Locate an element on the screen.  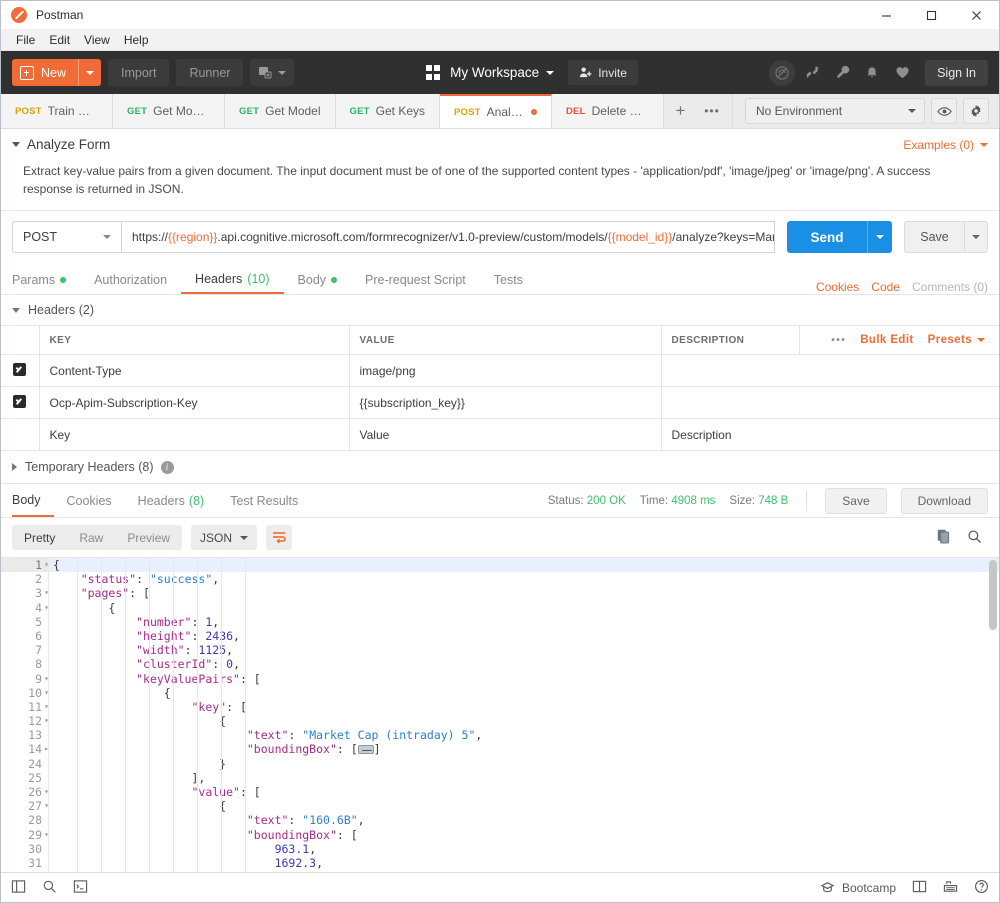
two-pane-layout-icon is located at coordinates (919, 888).